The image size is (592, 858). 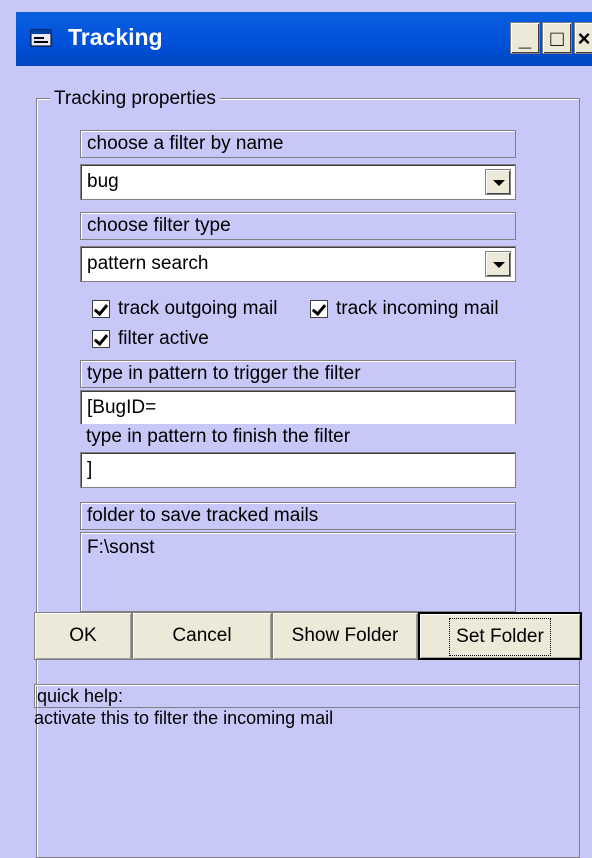 I want to click on filter-active-checkbox: filter active, so click(x=150, y=339).